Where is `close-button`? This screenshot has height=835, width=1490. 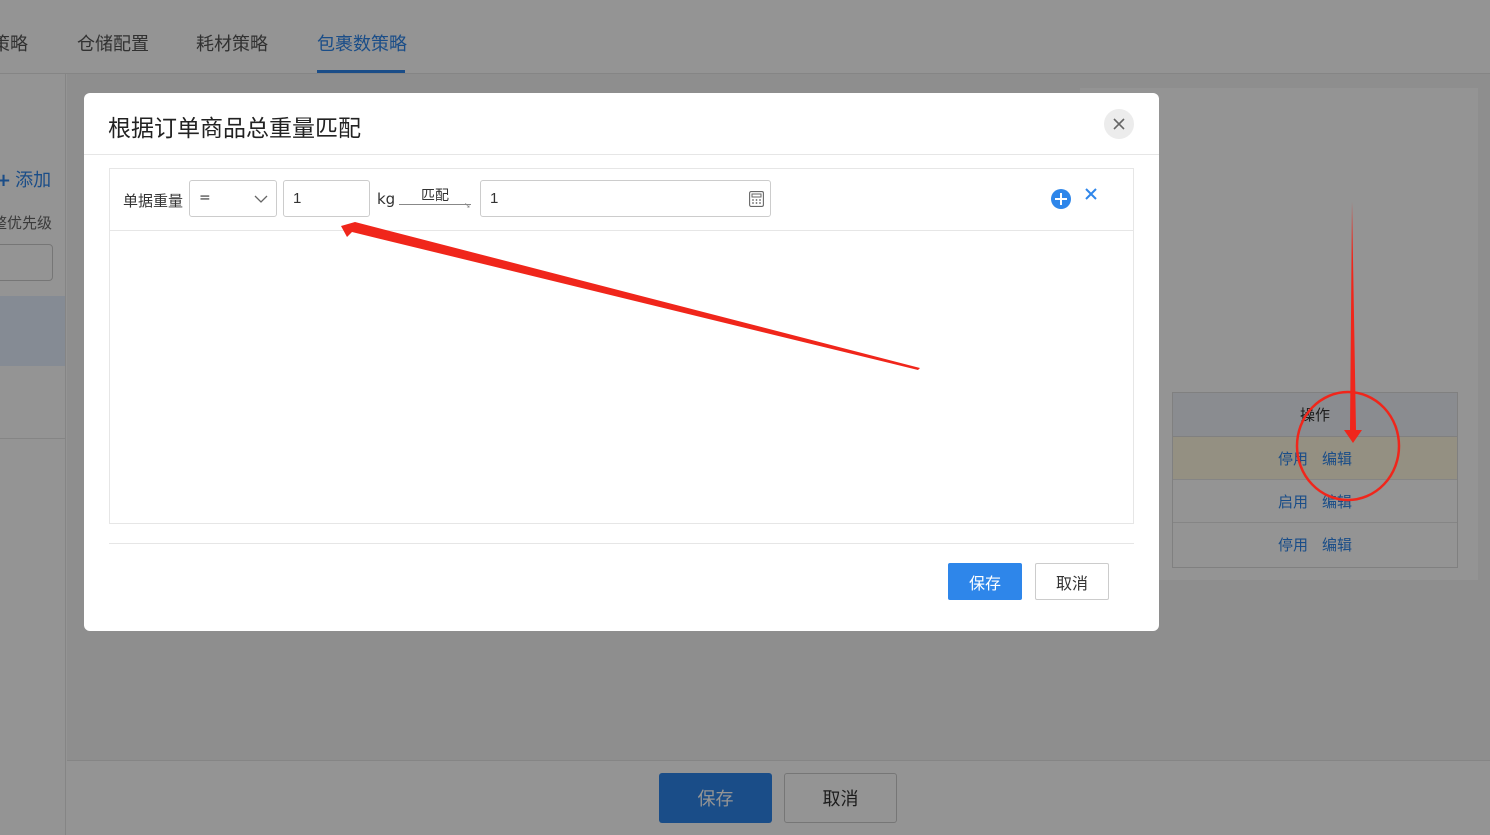 close-button is located at coordinates (1119, 124).